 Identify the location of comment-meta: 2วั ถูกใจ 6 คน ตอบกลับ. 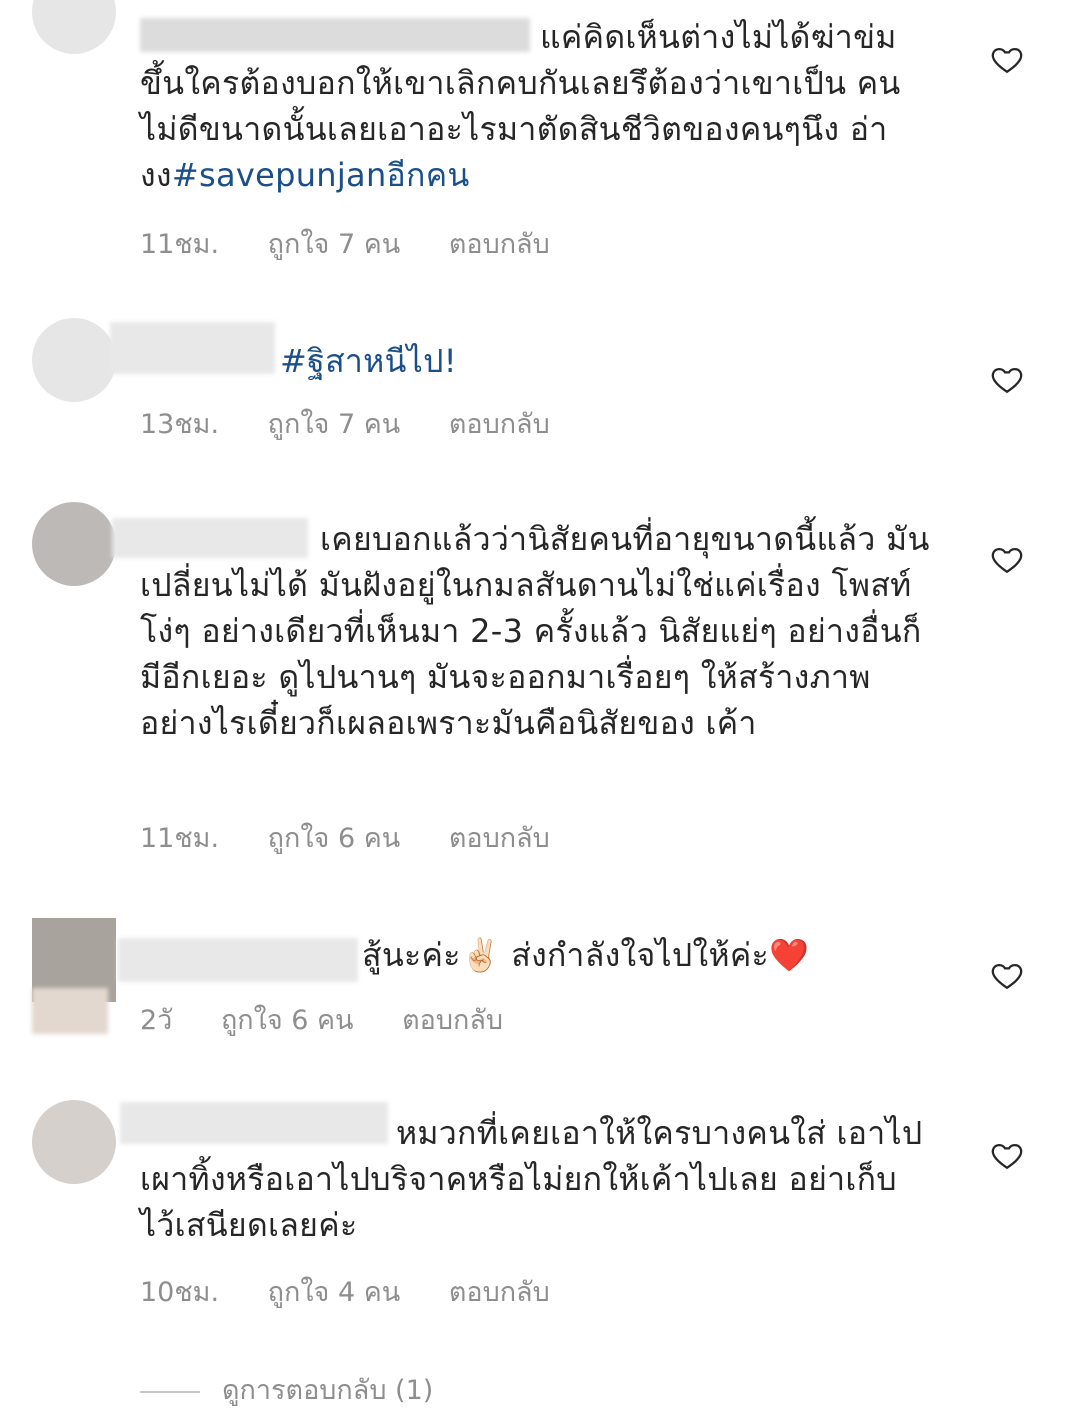
(341, 1019).